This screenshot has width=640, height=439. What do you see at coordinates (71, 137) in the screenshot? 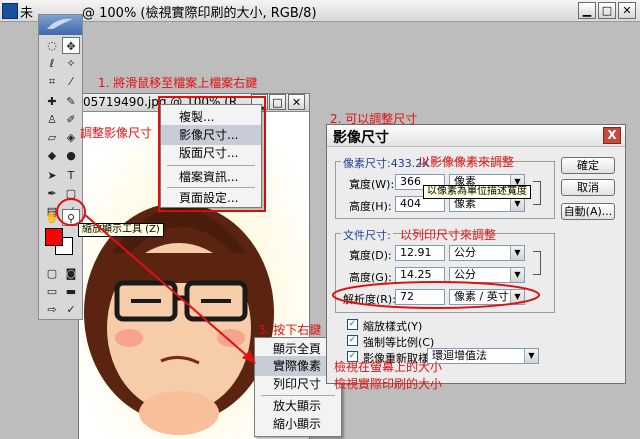
I see `paint-bucket-tool-icon: ◈` at bounding box center [71, 137].